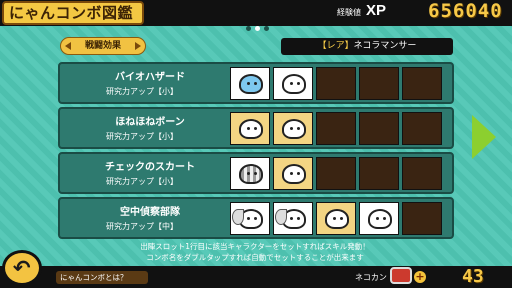 The image size is (512, 288). I want to click on combo-effect-label: 戦闘効果, so click(102, 46).